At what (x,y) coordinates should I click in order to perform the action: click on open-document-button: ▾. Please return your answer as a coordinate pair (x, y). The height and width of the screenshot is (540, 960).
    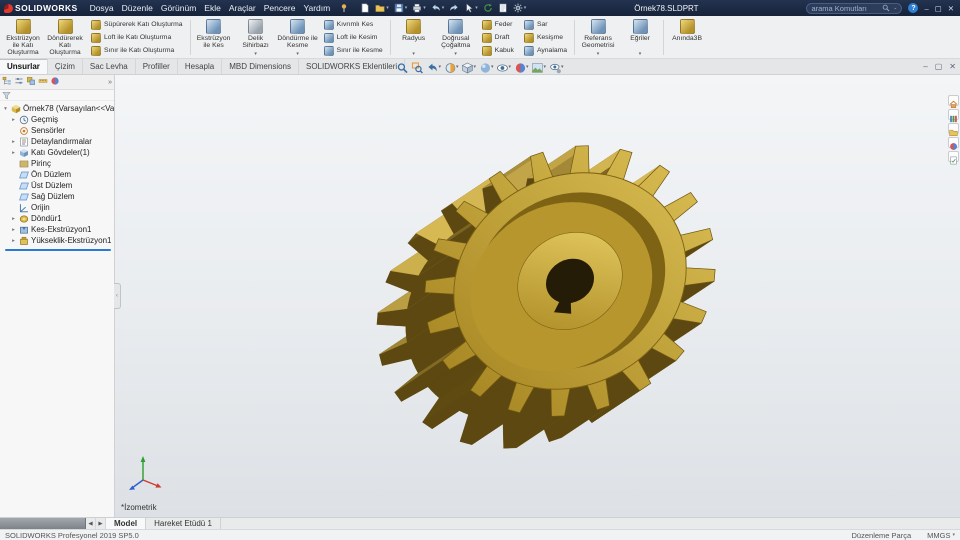
    Looking at the image, I should click on (382, 8).